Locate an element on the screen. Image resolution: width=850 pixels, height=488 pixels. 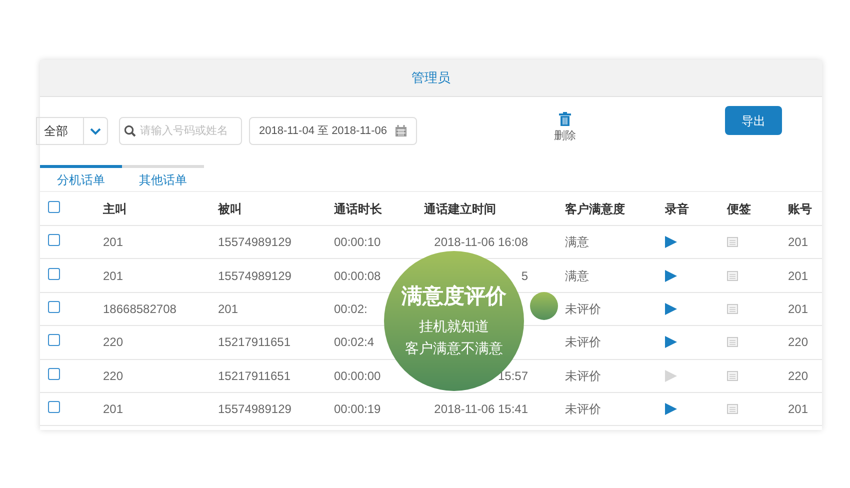
table-cell: 18668582708 is located at coordinates (139, 309).